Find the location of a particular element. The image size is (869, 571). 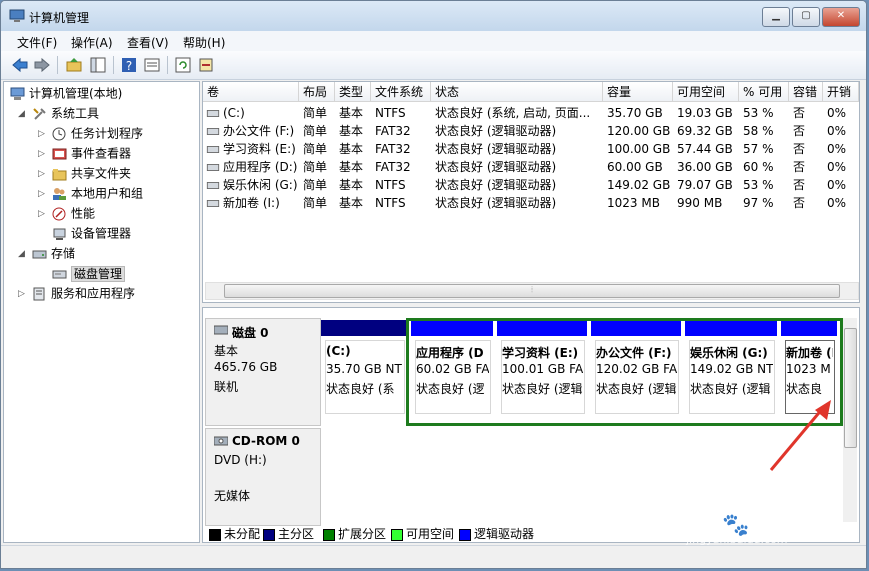

refresh-icon is located at coordinates (183, 65).